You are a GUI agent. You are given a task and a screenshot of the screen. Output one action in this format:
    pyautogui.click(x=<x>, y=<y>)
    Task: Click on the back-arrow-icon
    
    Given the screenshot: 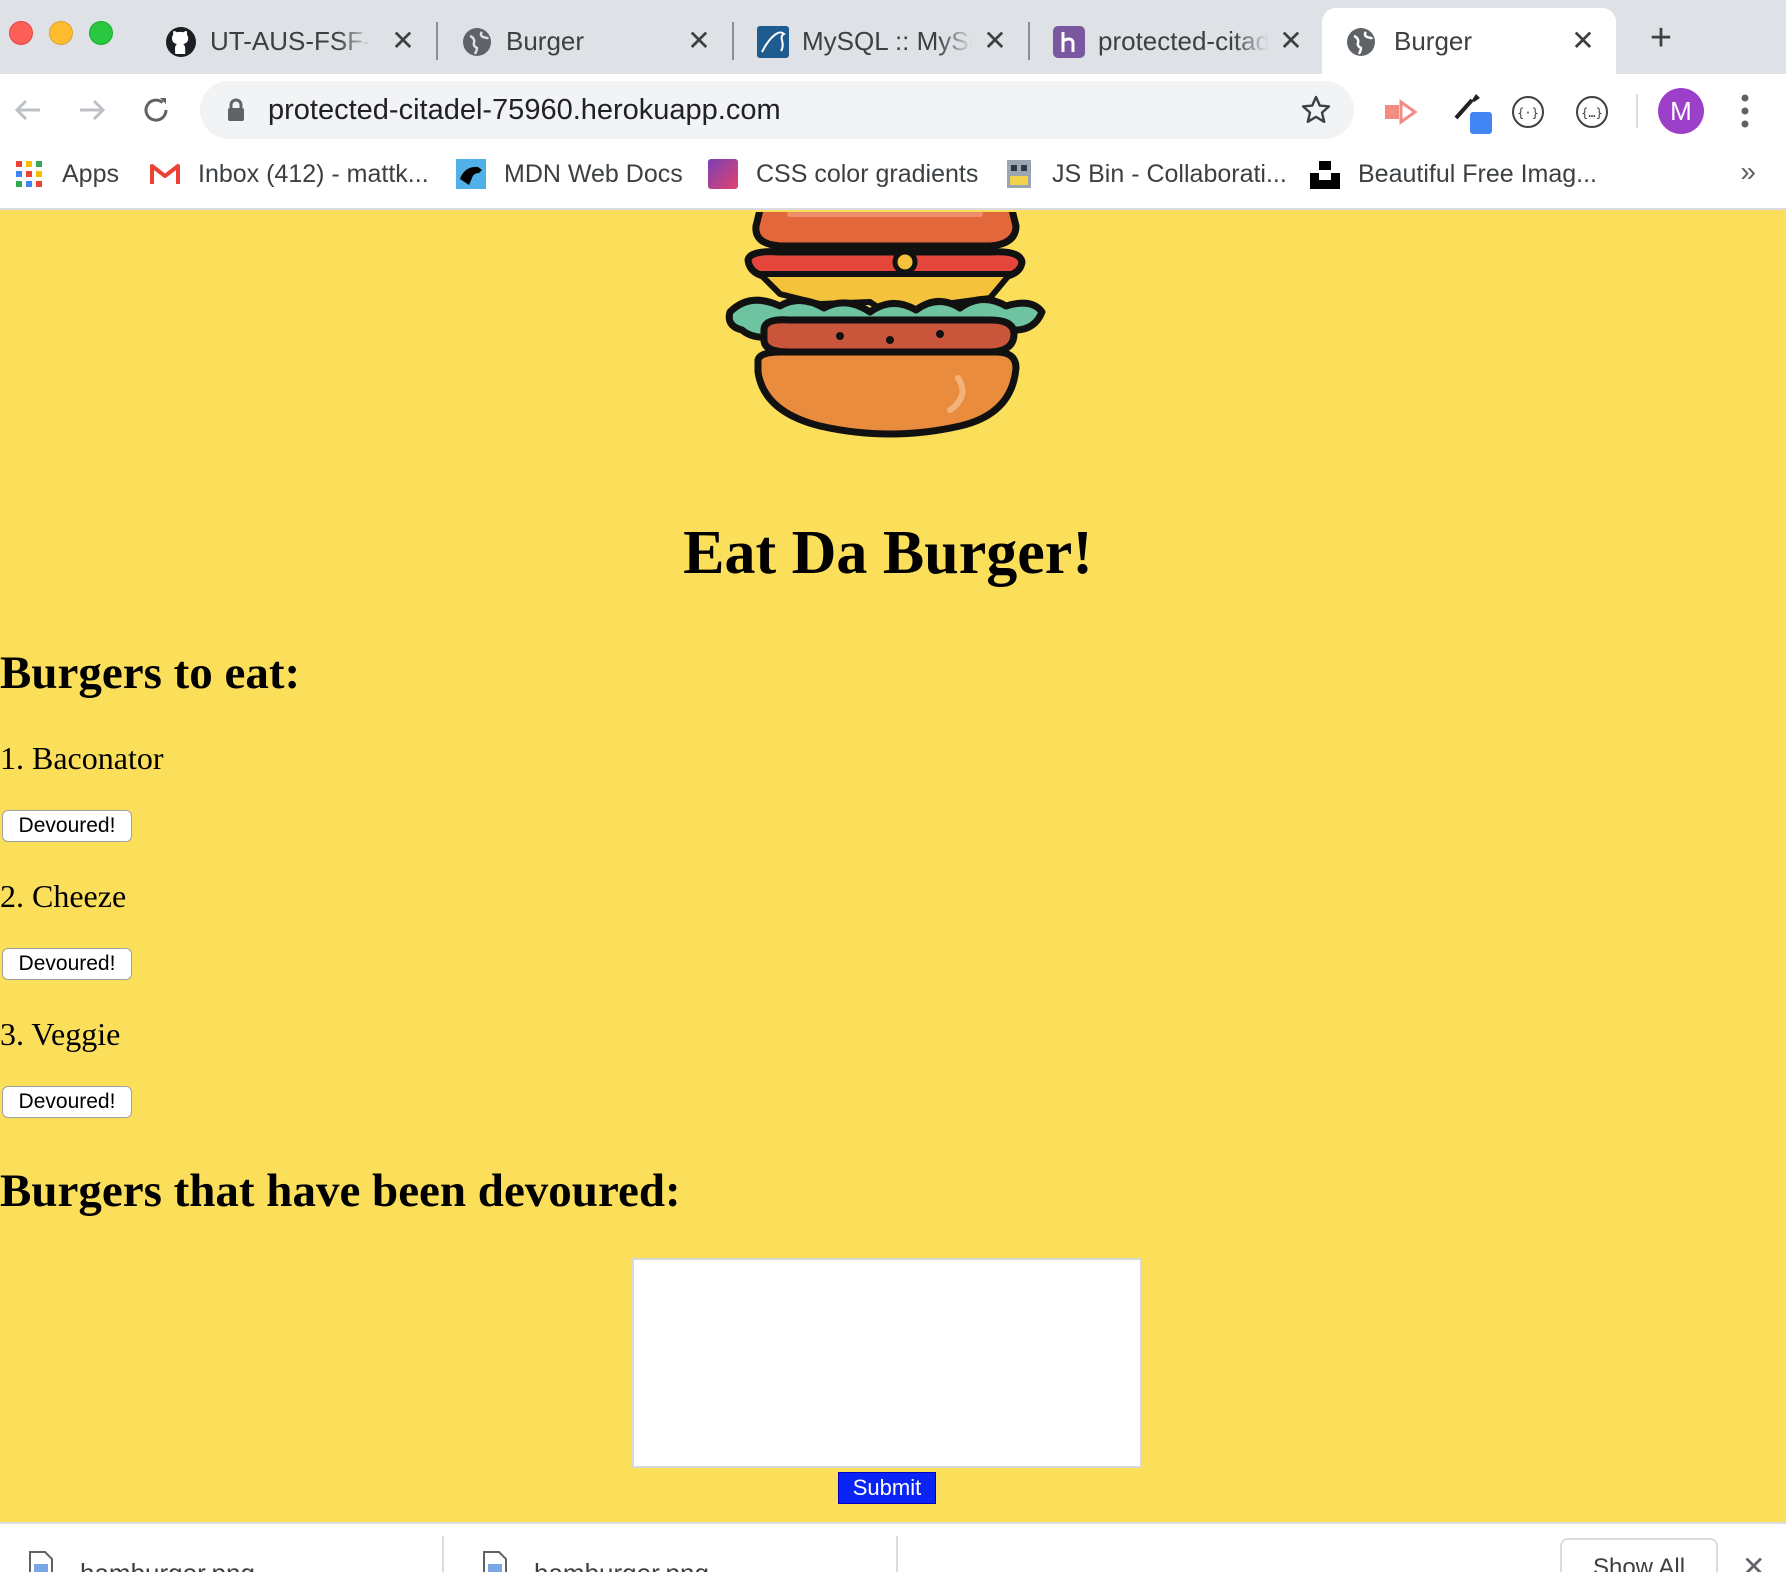 What is the action you would take?
    pyautogui.click(x=27, y=110)
    